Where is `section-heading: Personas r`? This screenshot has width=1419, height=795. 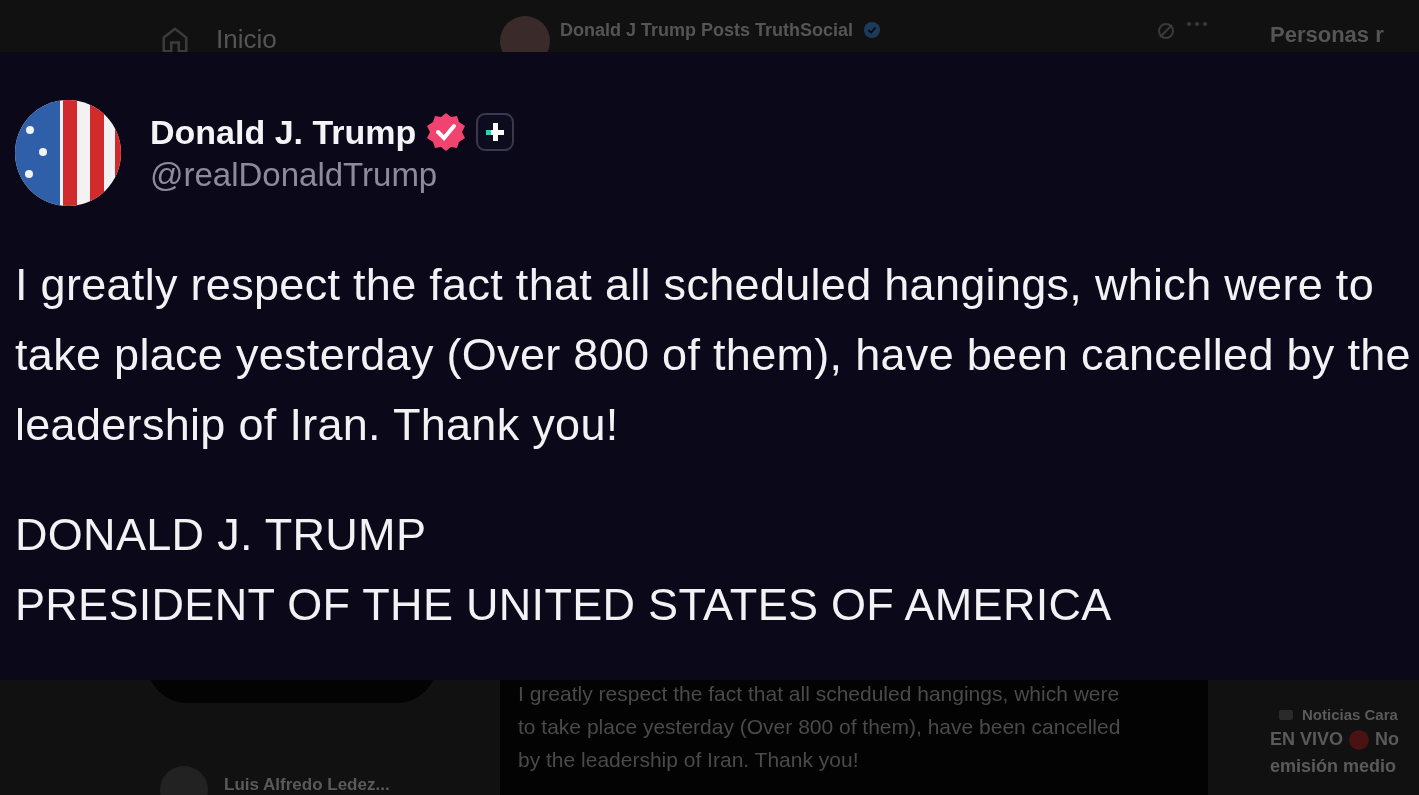 section-heading: Personas r is located at coordinates (1327, 35).